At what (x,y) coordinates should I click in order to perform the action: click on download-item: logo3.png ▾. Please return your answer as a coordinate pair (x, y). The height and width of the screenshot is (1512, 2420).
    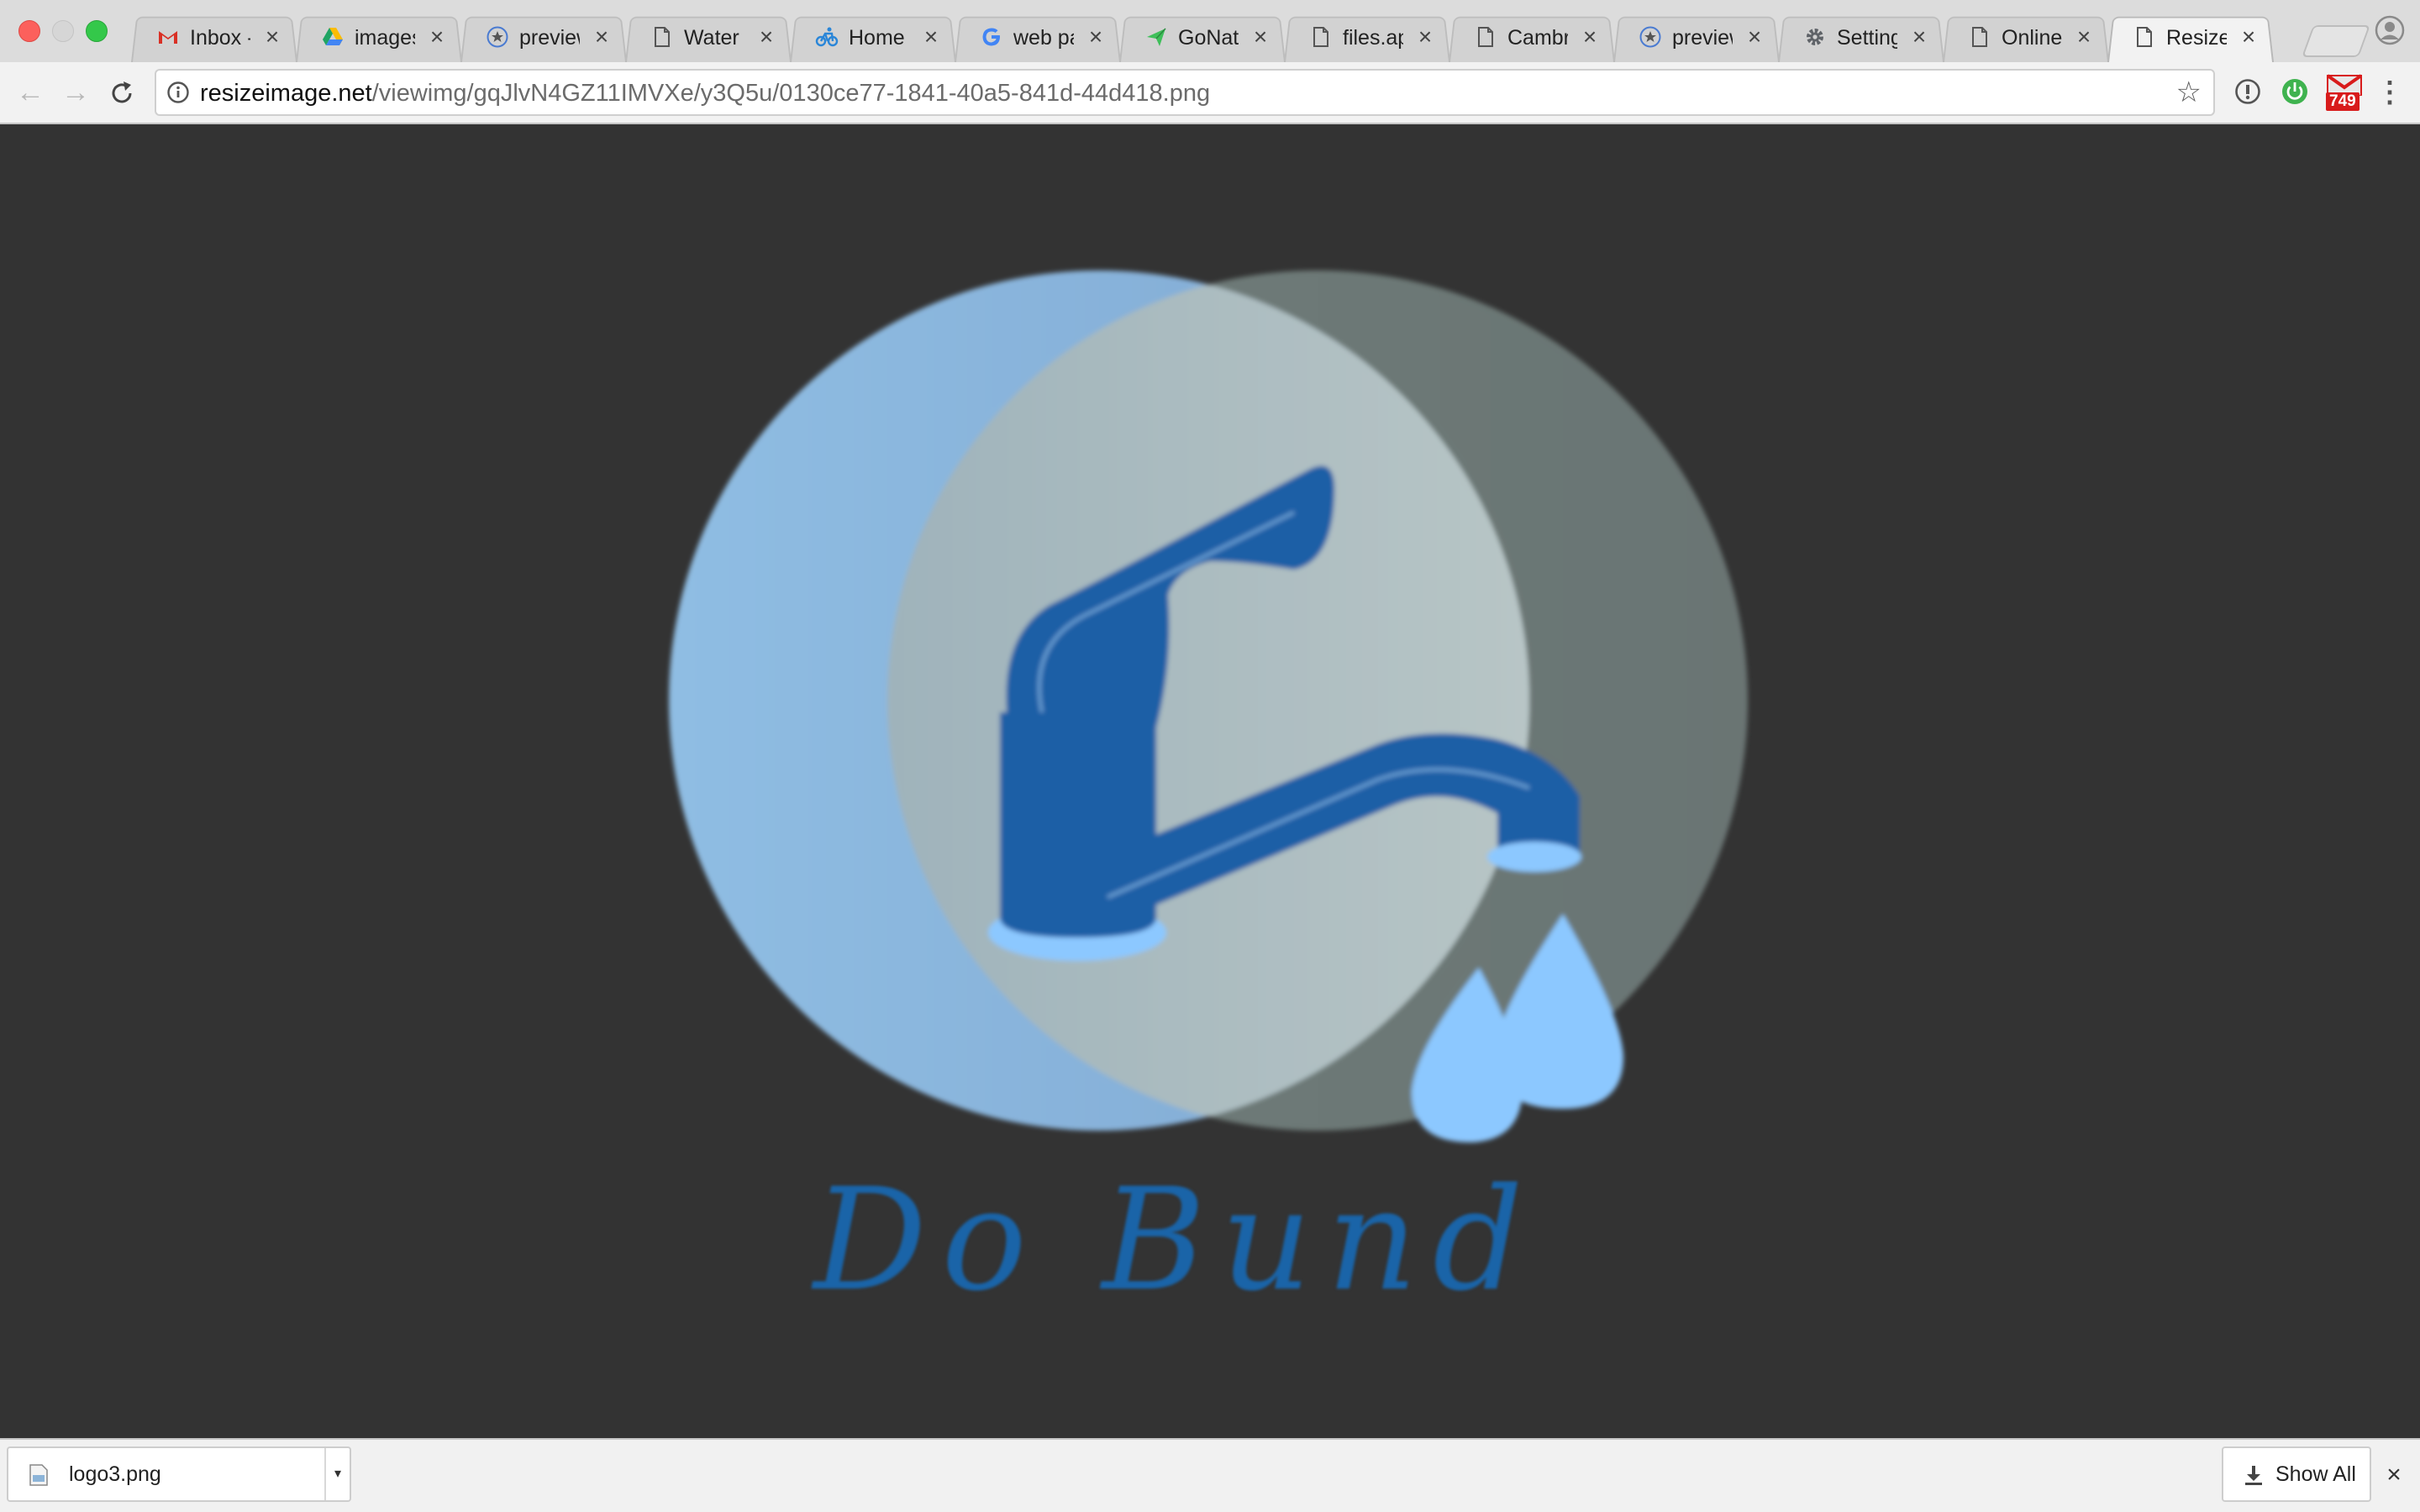
    Looking at the image, I should click on (179, 1474).